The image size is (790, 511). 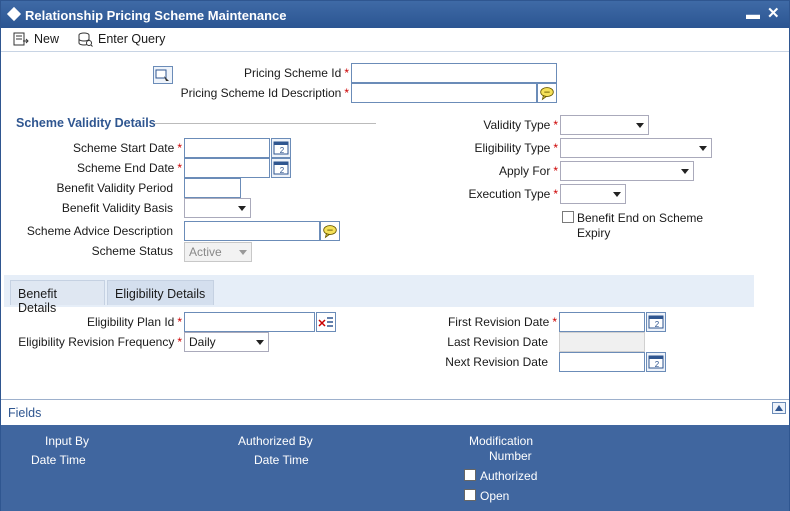 What do you see at coordinates (495, 496) in the screenshot?
I see `open-label: Open` at bounding box center [495, 496].